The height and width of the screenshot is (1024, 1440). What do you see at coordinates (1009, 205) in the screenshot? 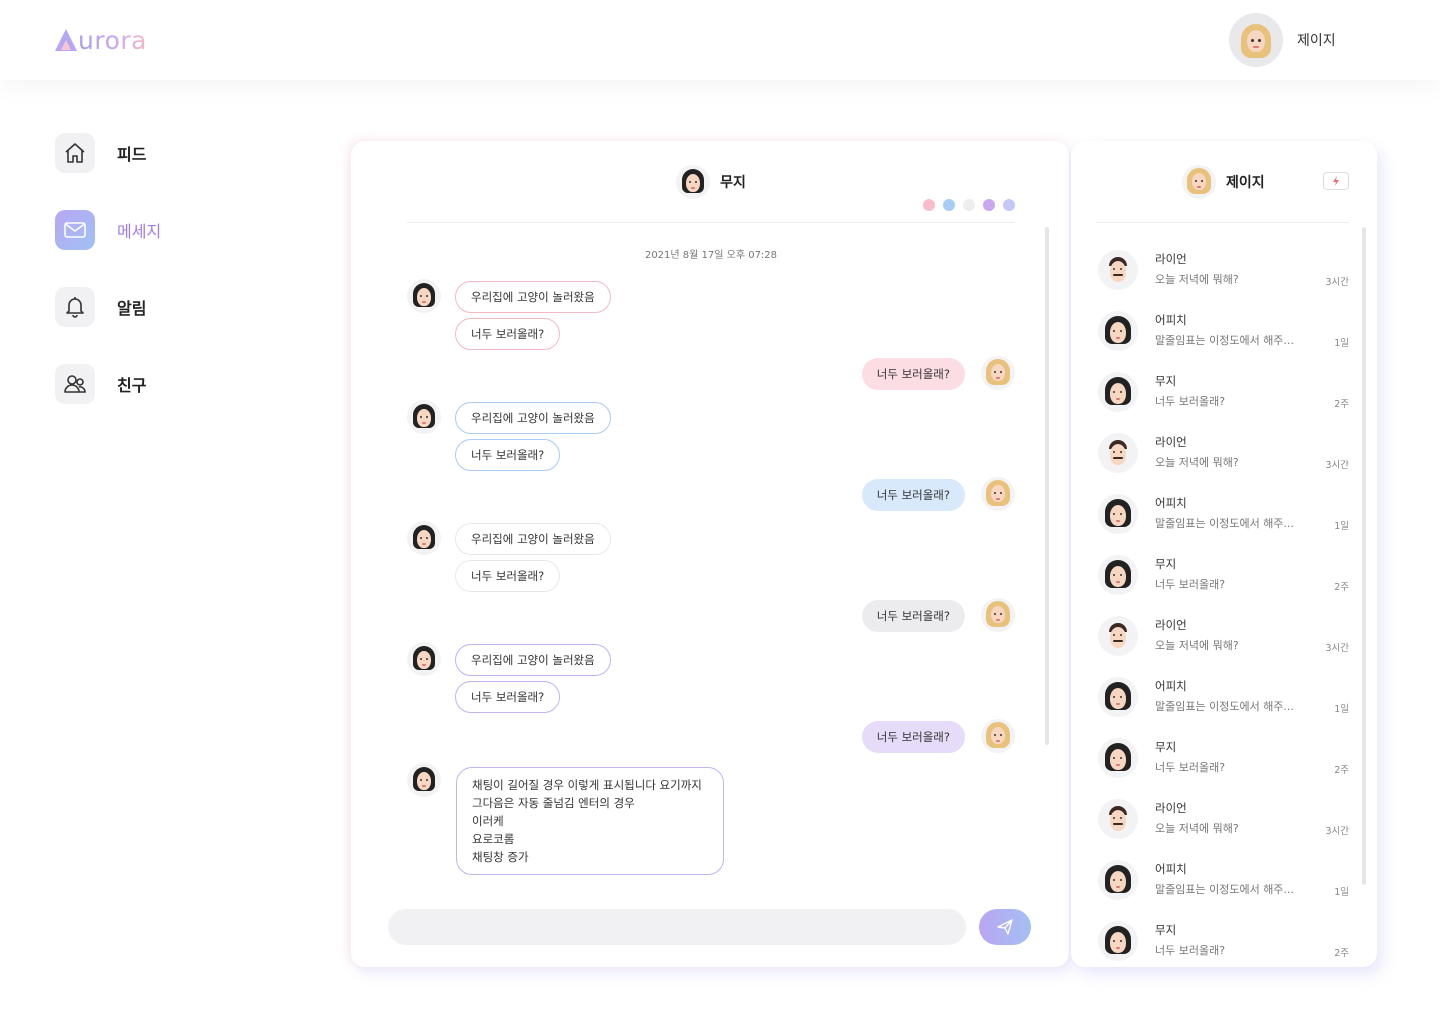
I see `theme-dot-lavender` at bounding box center [1009, 205].